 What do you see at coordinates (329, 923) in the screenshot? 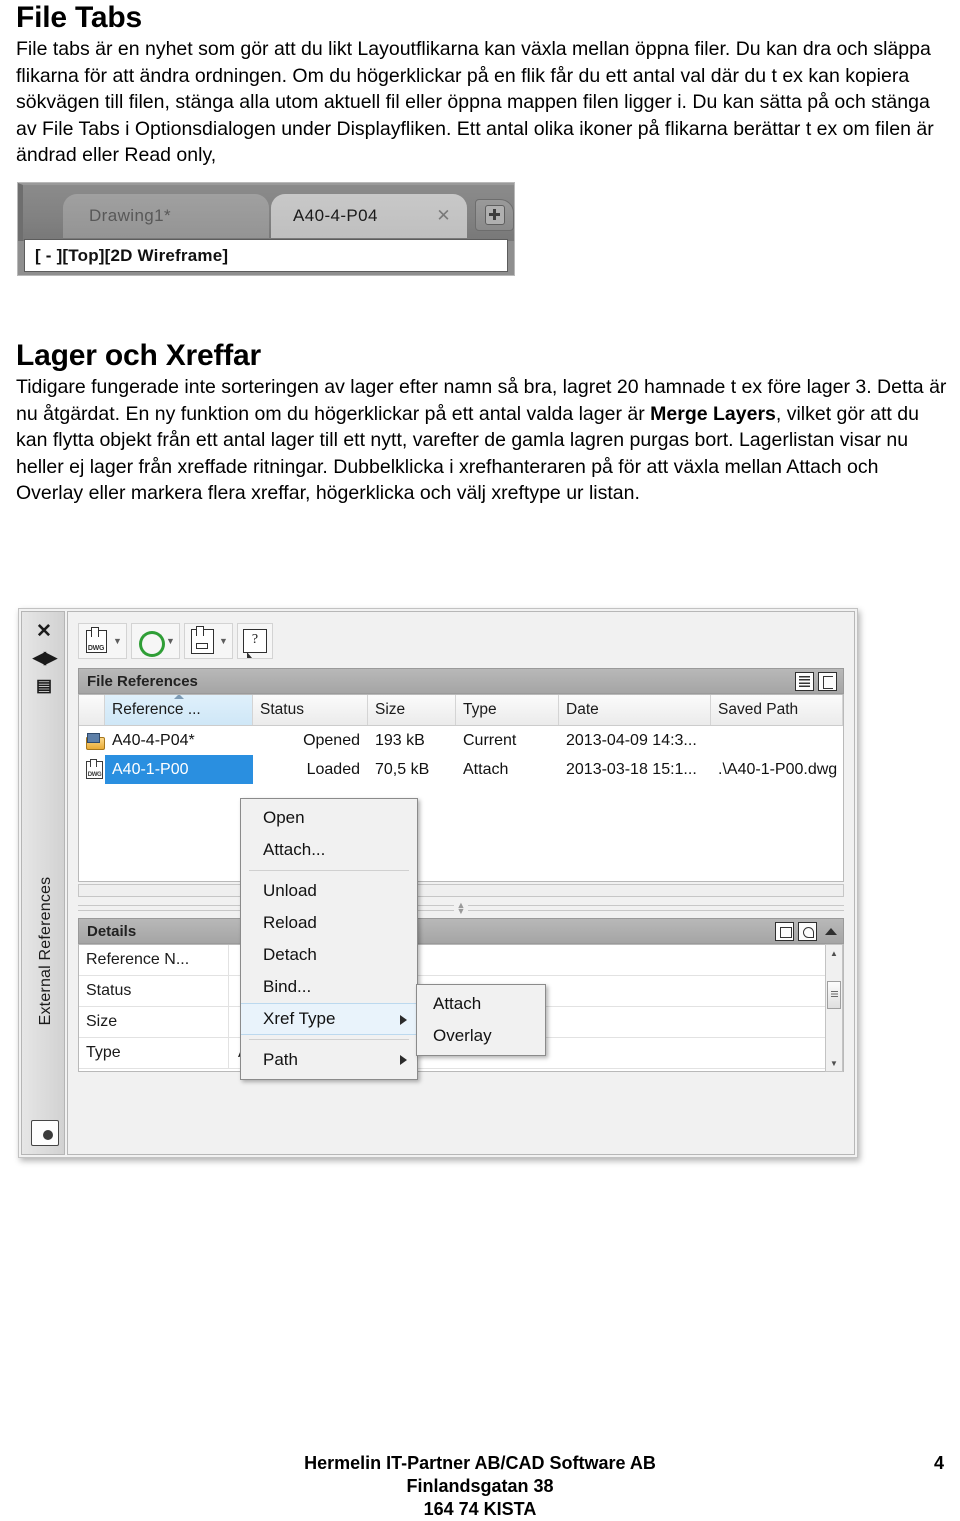
I see `menu-item-reload: Reload` at bounding box center [329, 923].